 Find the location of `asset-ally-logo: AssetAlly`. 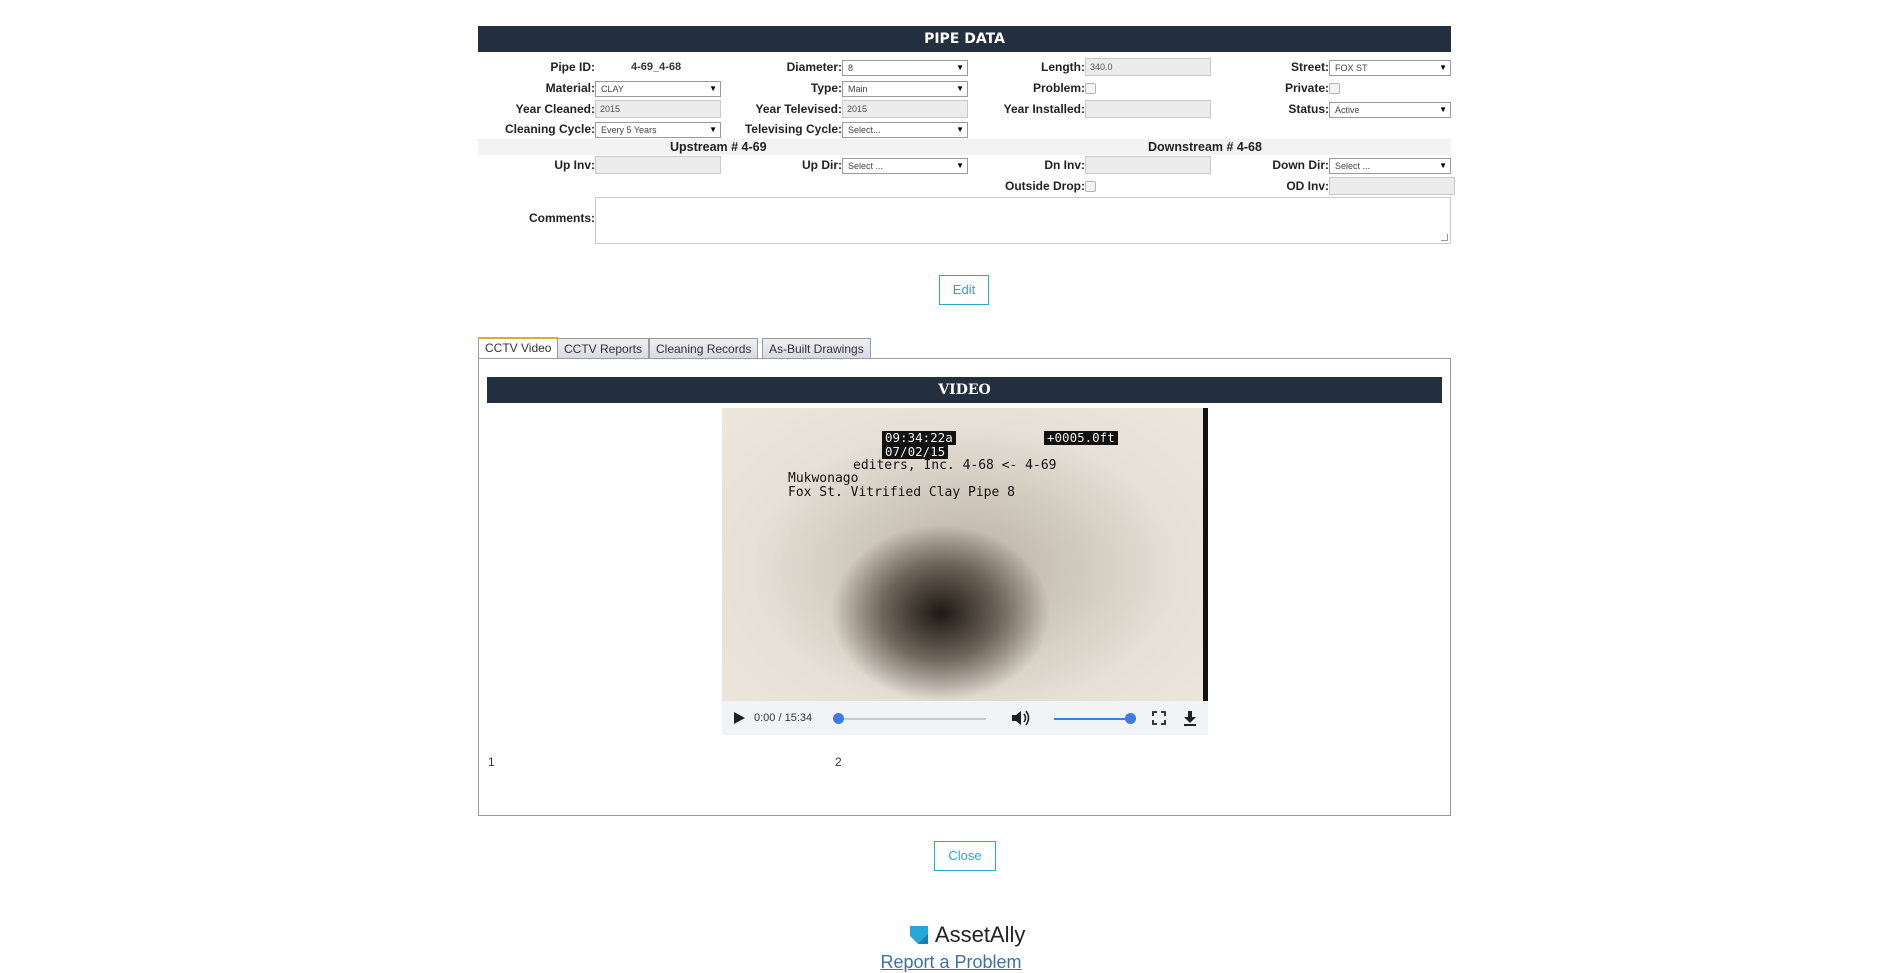

asset-ally-logo: AssetAlly is located at coordinates (967, 935).